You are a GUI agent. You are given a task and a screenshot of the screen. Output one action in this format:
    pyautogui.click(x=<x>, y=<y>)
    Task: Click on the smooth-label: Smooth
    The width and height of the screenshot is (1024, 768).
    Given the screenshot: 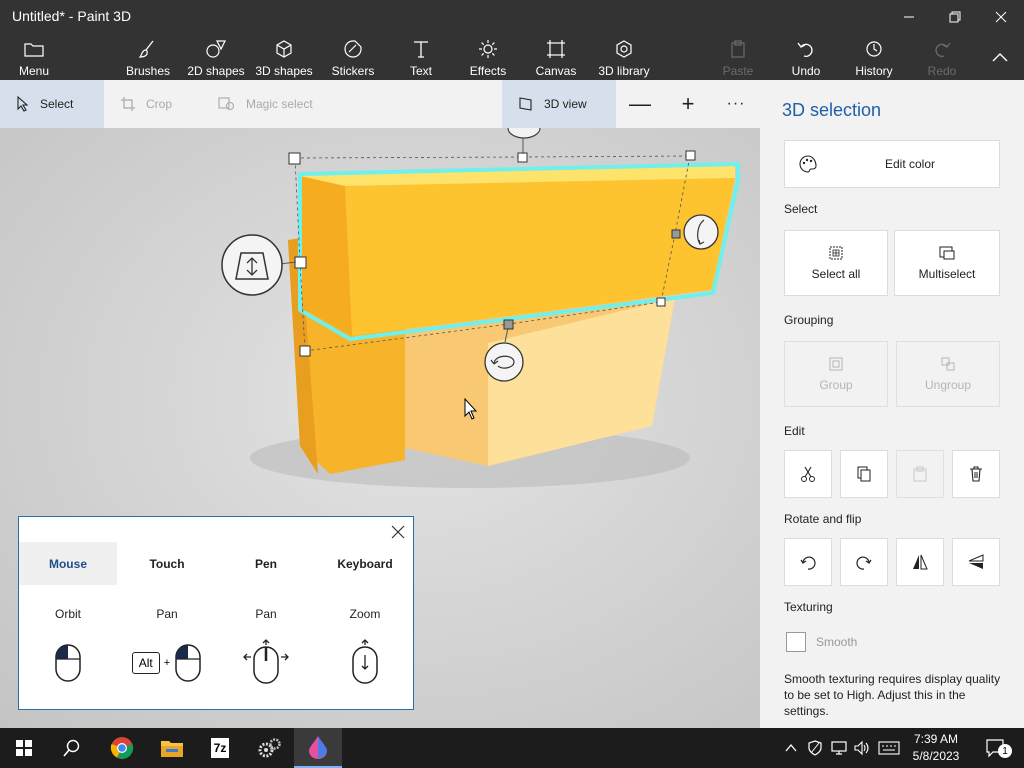 What is the action you would take?
    pyautogui.click(x=837, y=642)
    